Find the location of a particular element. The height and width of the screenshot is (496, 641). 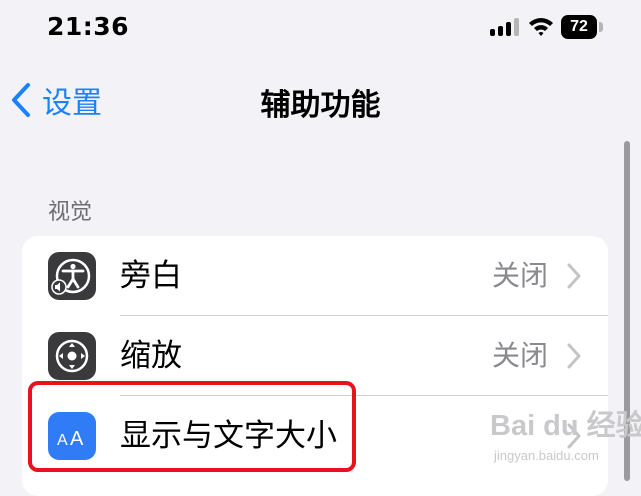

battery-icon: 72 is located at coordinates (582, 27).